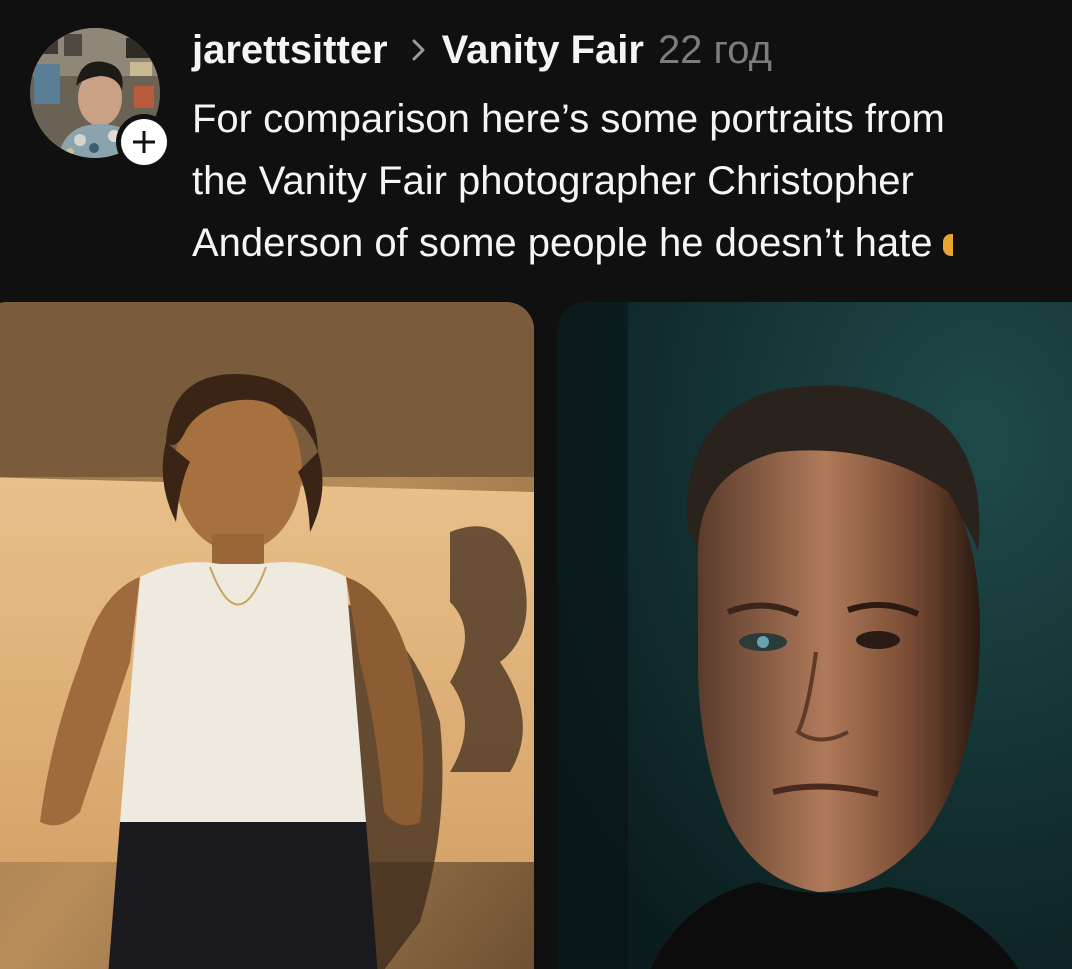  What do you see at coordinates (947, 245) in the screenshot?
I see `emoji-icon` at bounding box center [947, 245].